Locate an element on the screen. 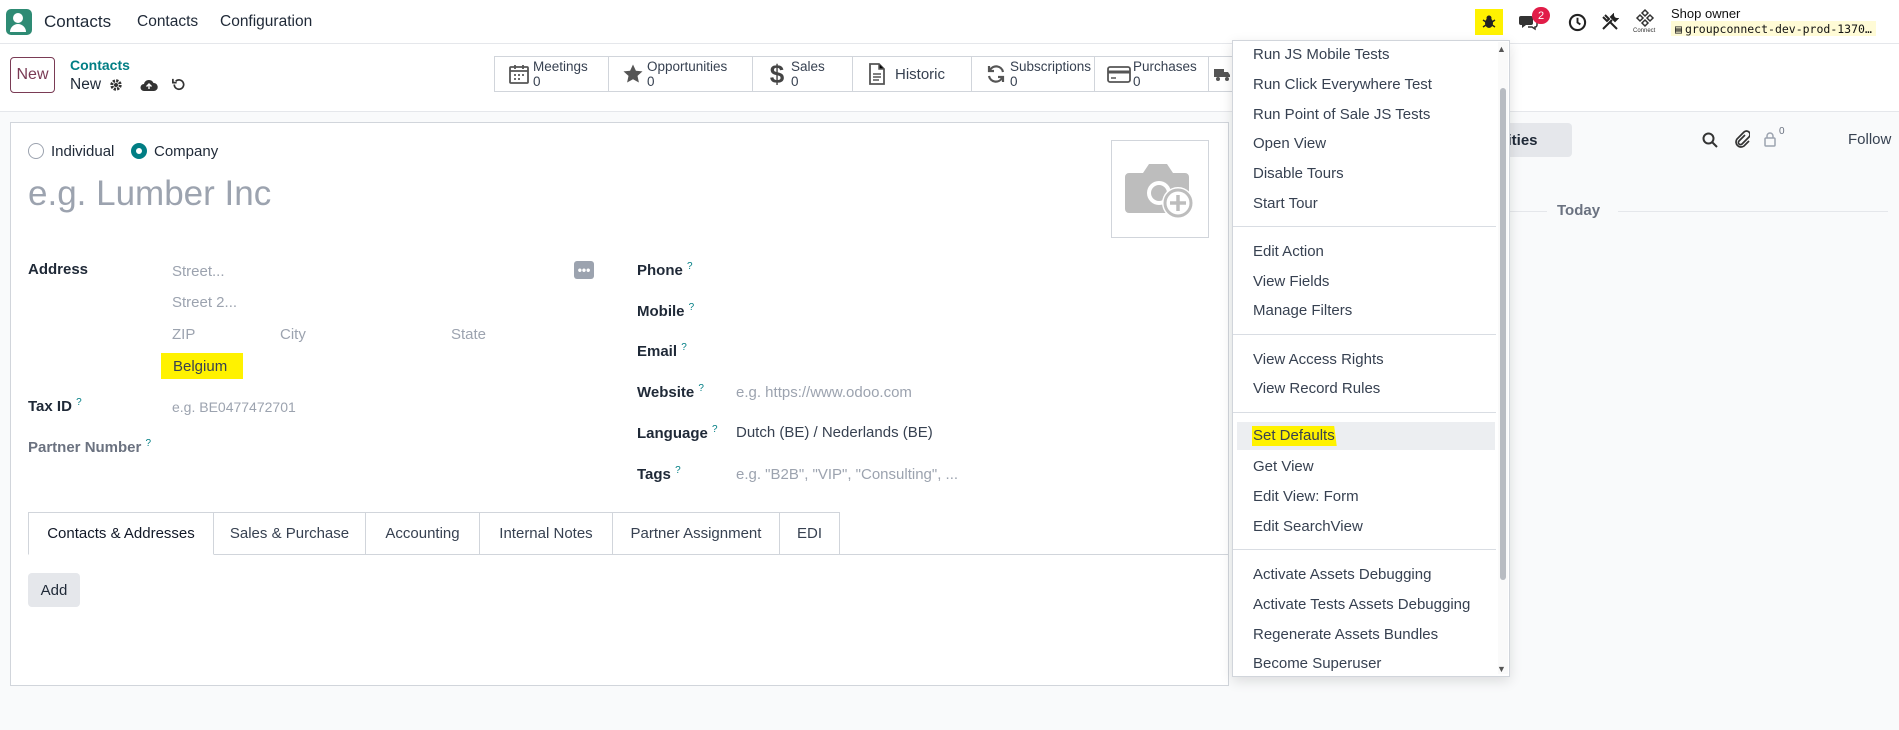 The image size is (1899, 730). tab-accounting: Accounting is located at coordinates (423, 533).